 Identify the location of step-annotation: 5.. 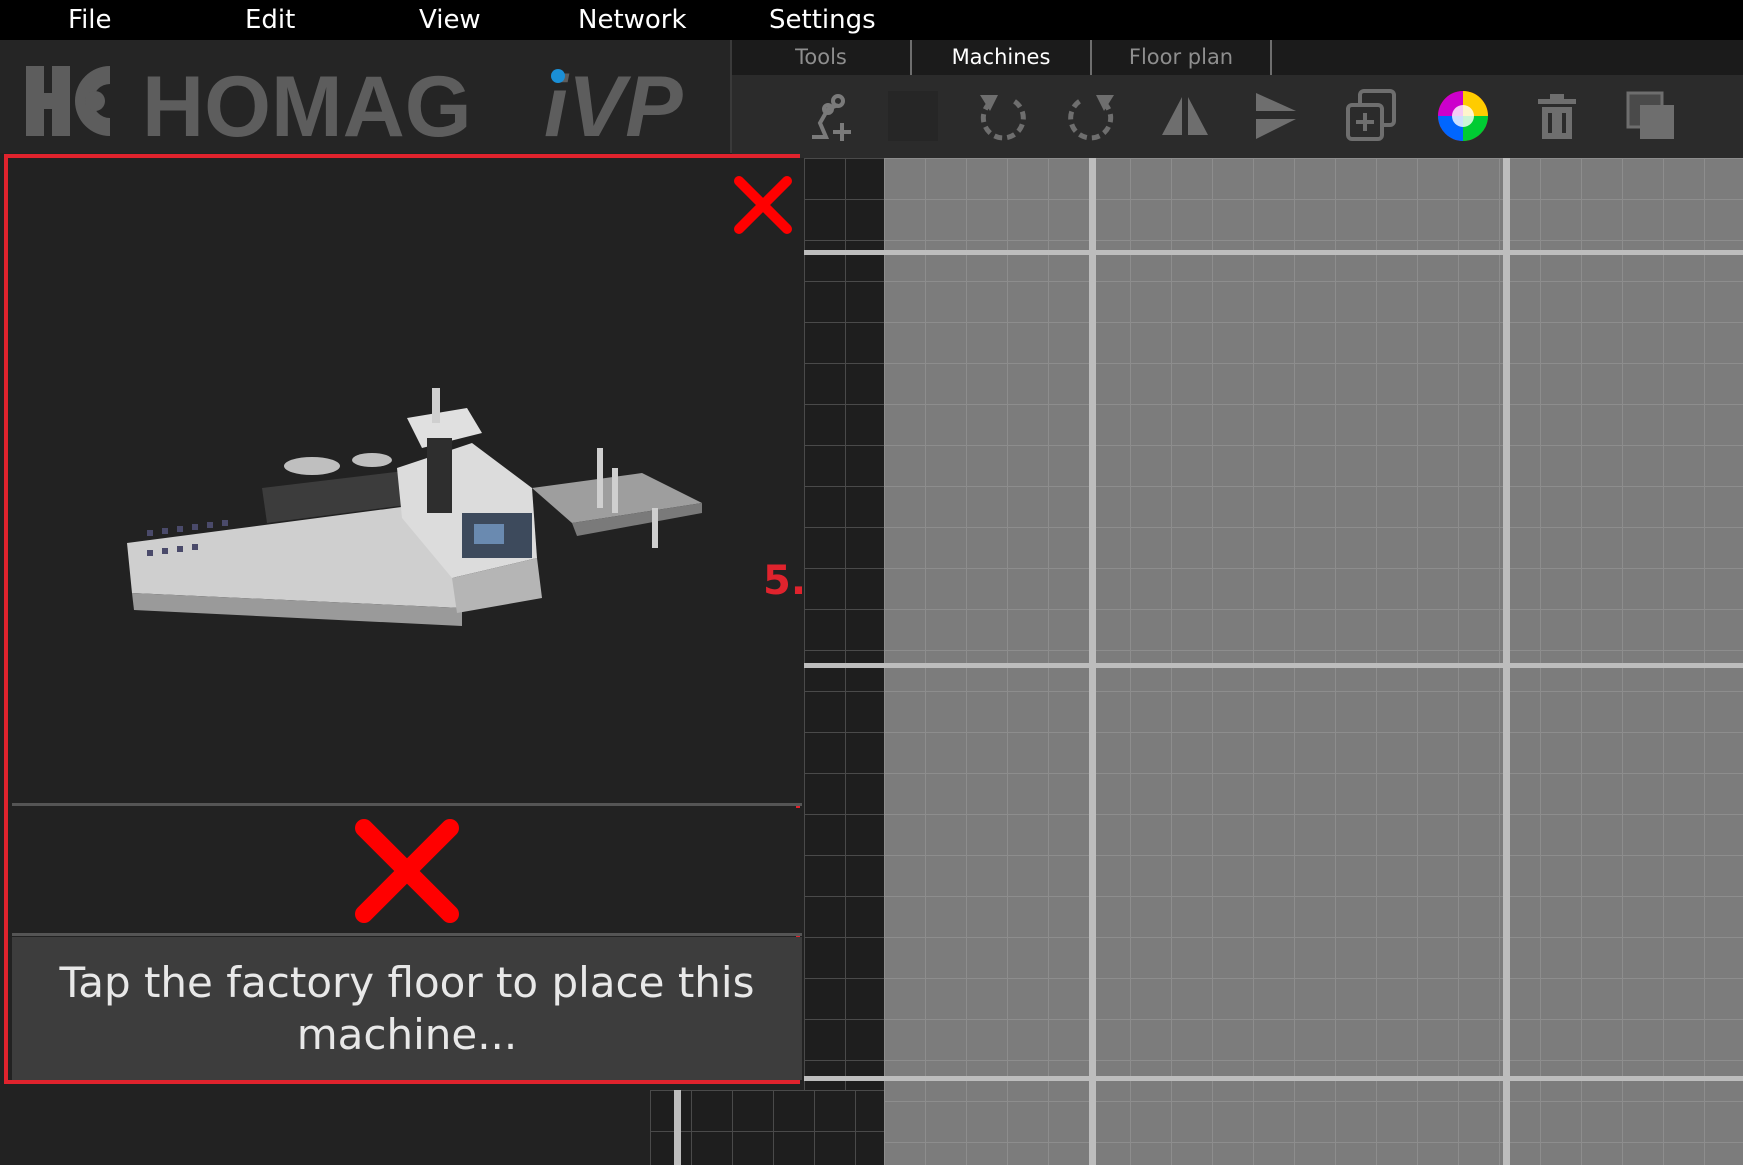
(785, 581).